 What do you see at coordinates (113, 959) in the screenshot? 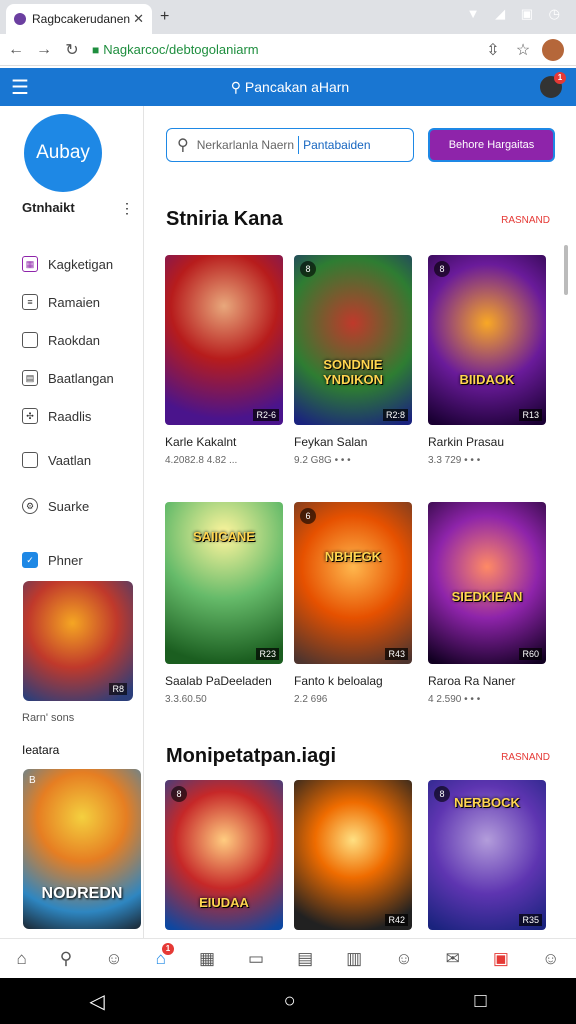
I see `nav-profile-icon: ☺` at bounding box center [113, 959].